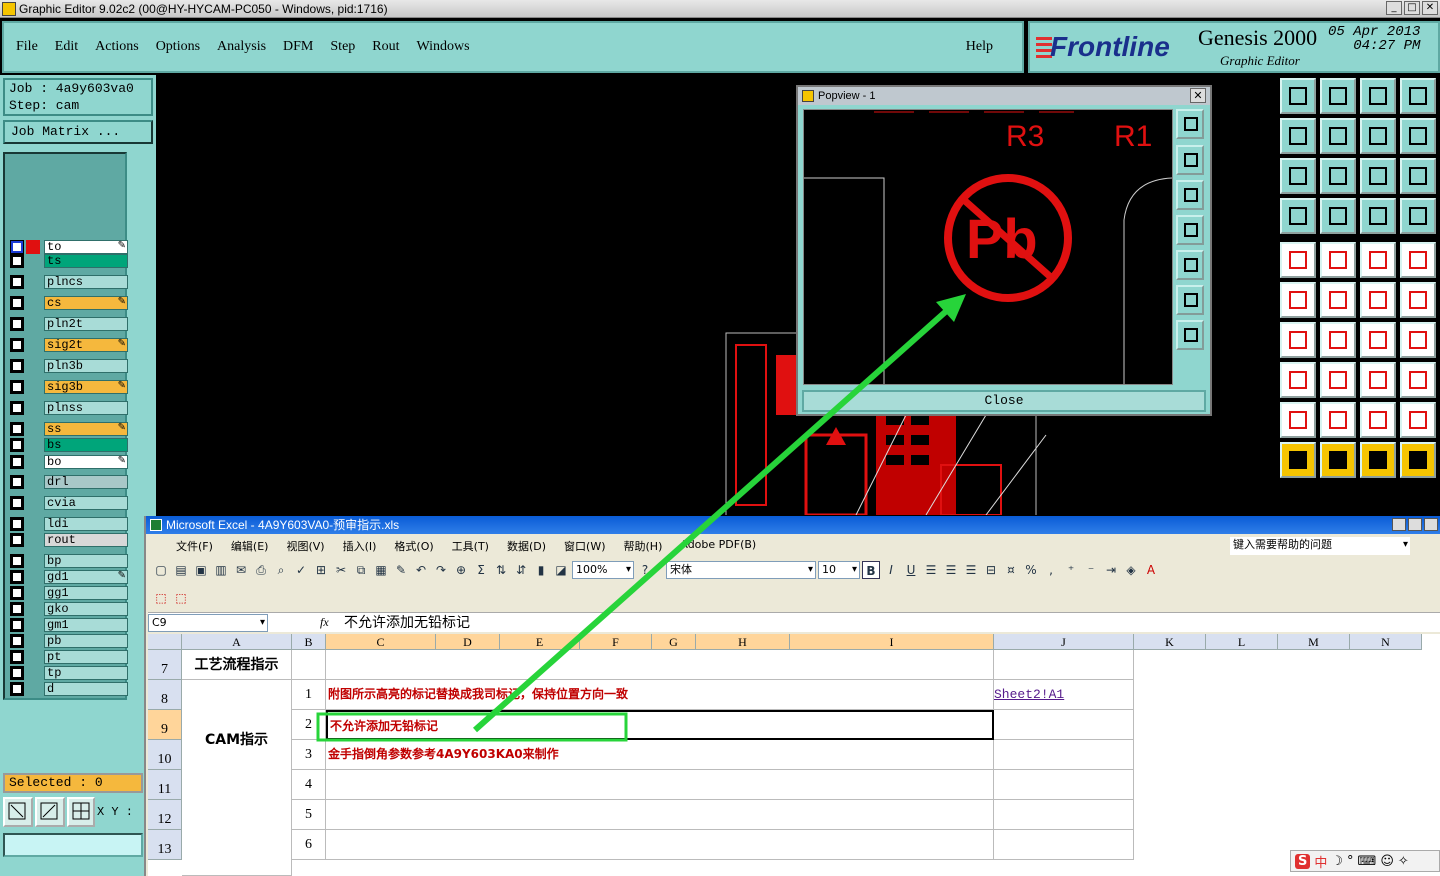  I want to click on layer-name: rout, so click(86, 540).